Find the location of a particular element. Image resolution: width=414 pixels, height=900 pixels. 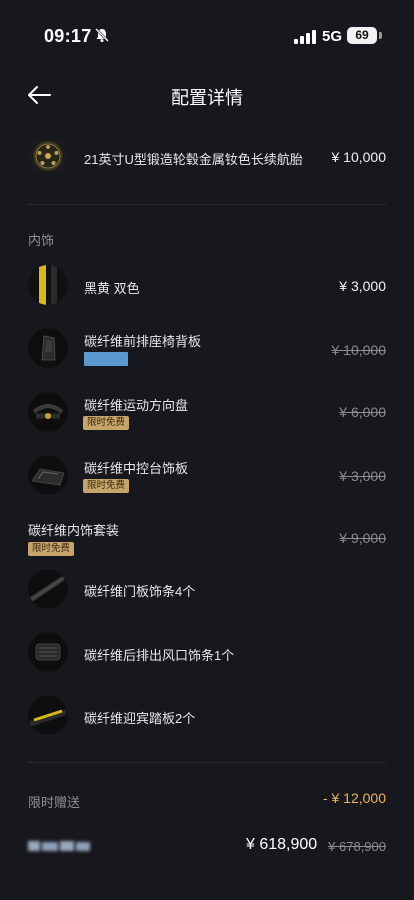

console-trim-thumbnail is located at coordinates (48, 475).